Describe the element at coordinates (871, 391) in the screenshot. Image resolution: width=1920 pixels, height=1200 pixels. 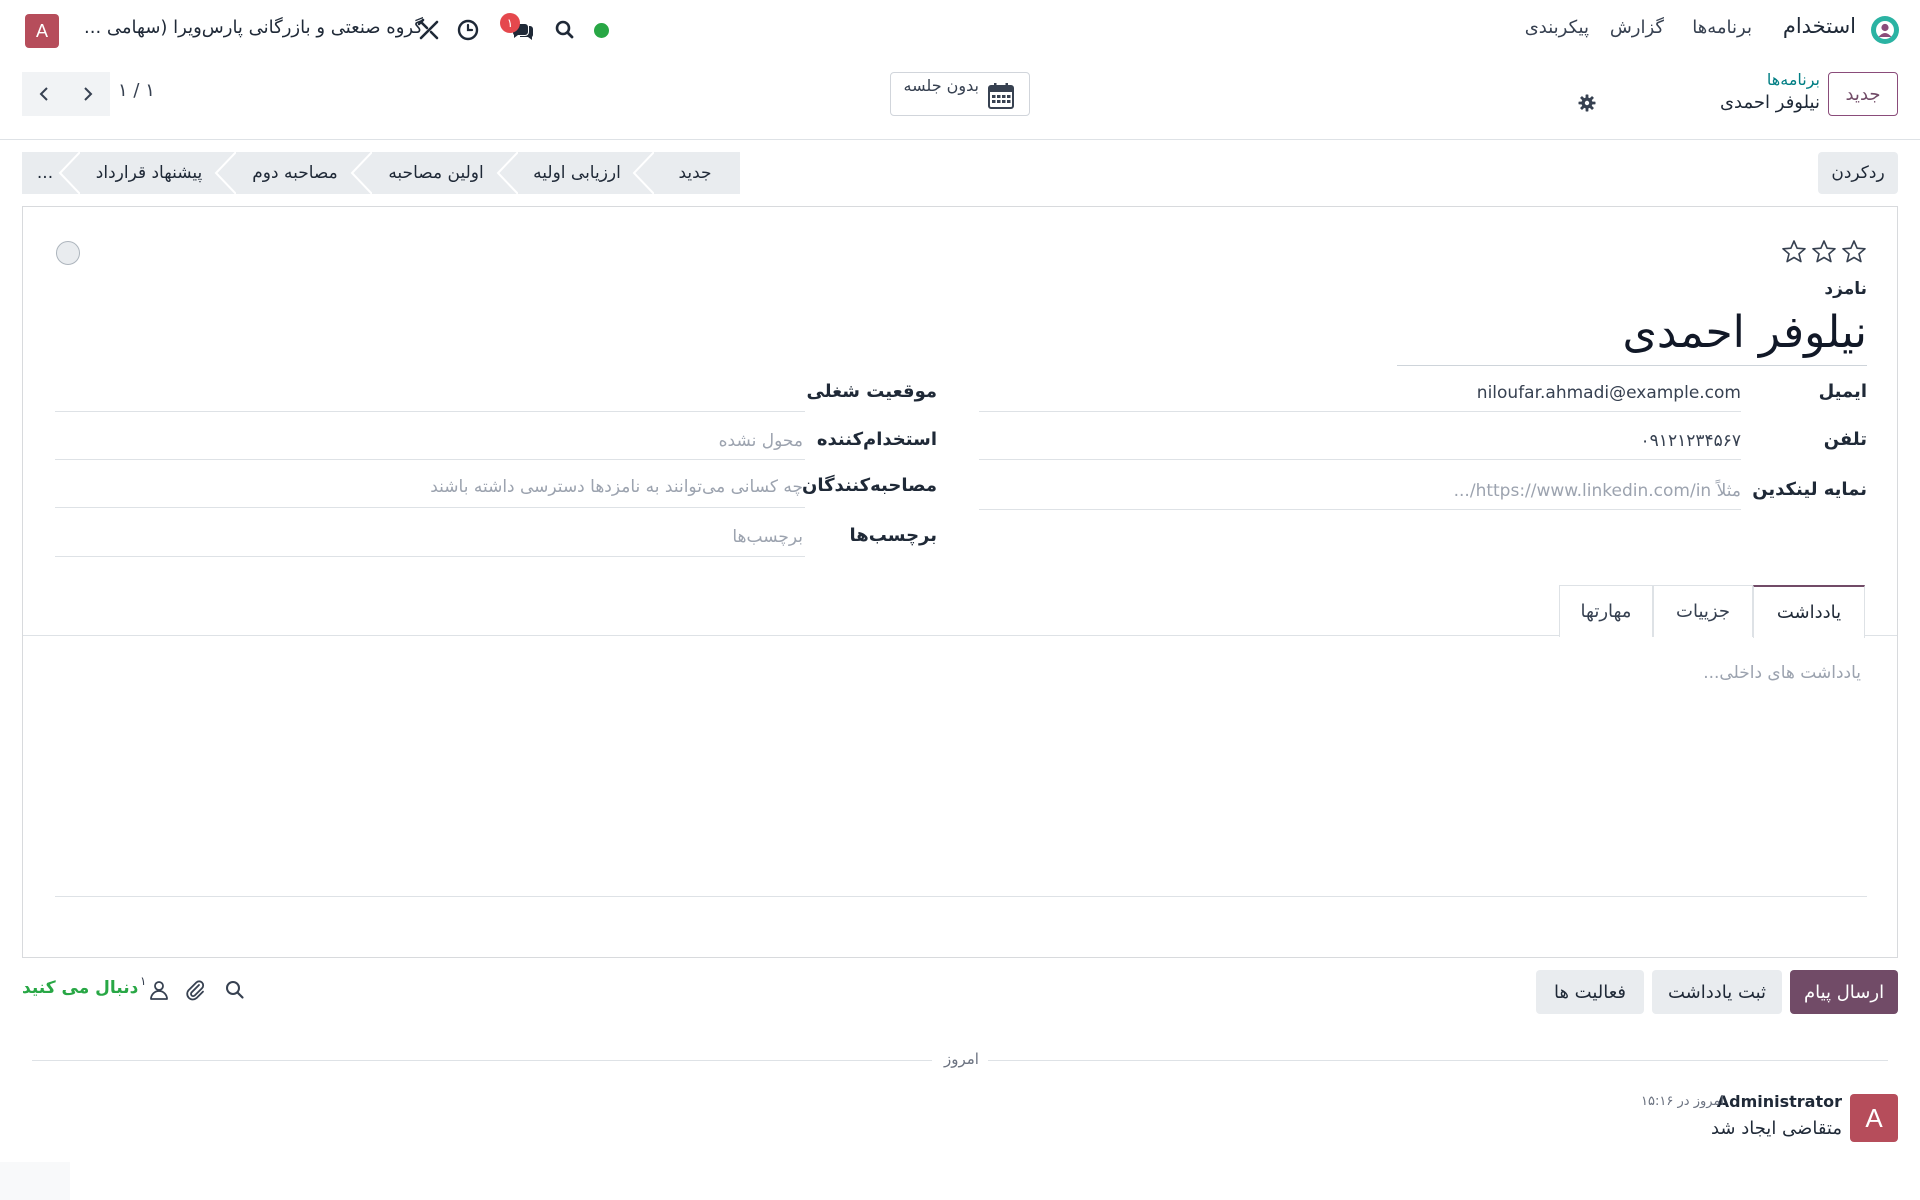
I see `job-position-label: موقعیت شغلی` at that location.